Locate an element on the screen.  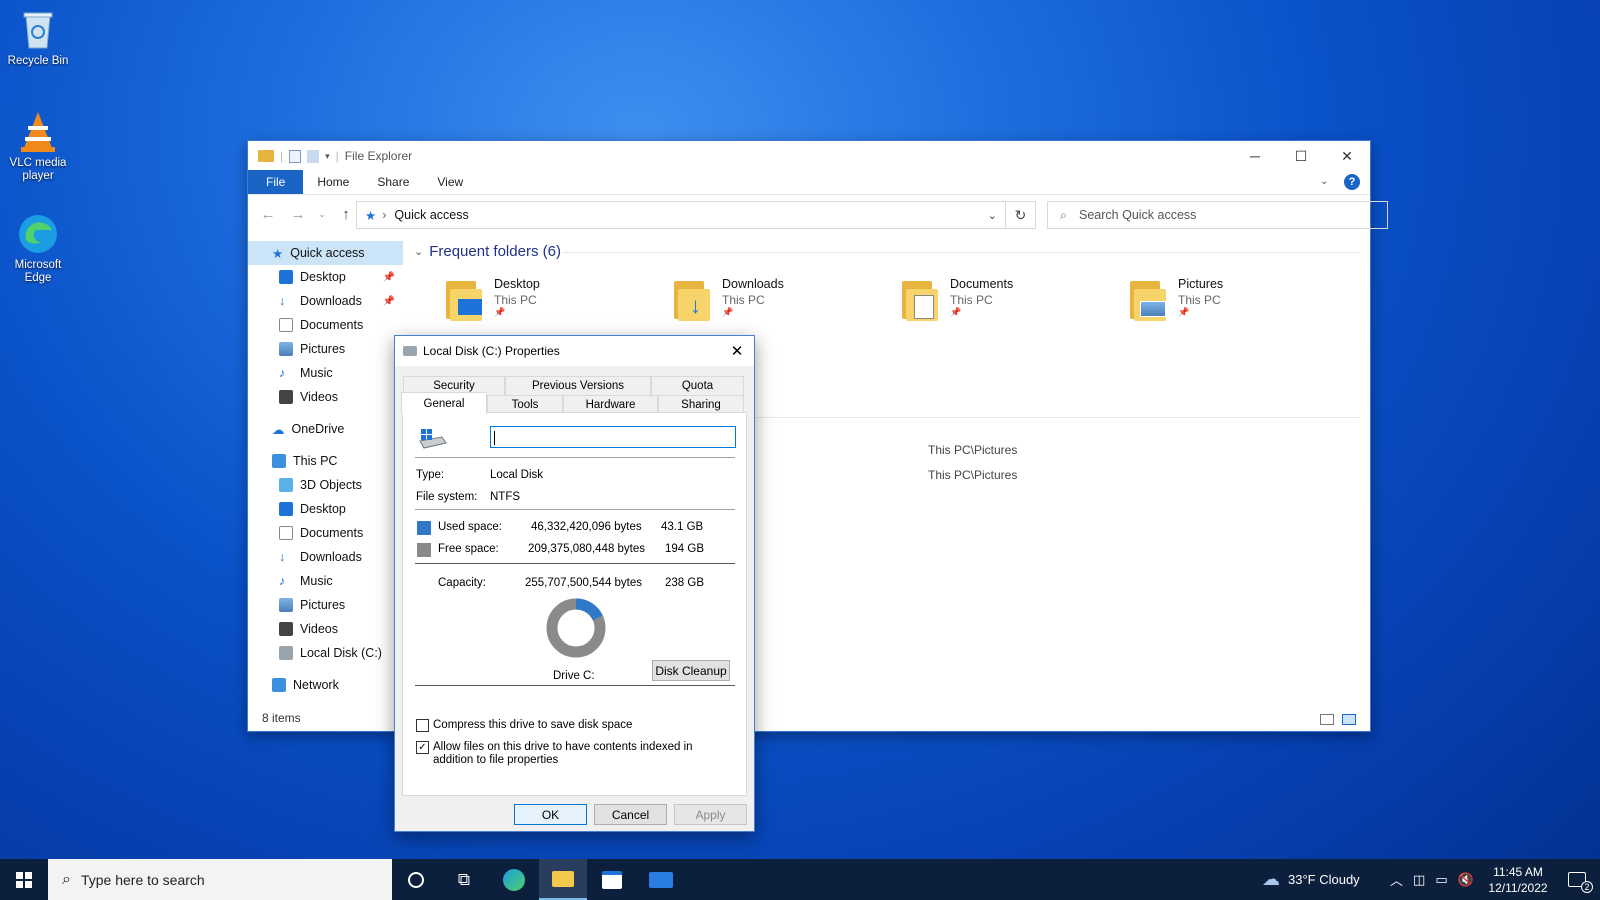
sidebar-item-videos: Videos is located at coordinates (325, 397).